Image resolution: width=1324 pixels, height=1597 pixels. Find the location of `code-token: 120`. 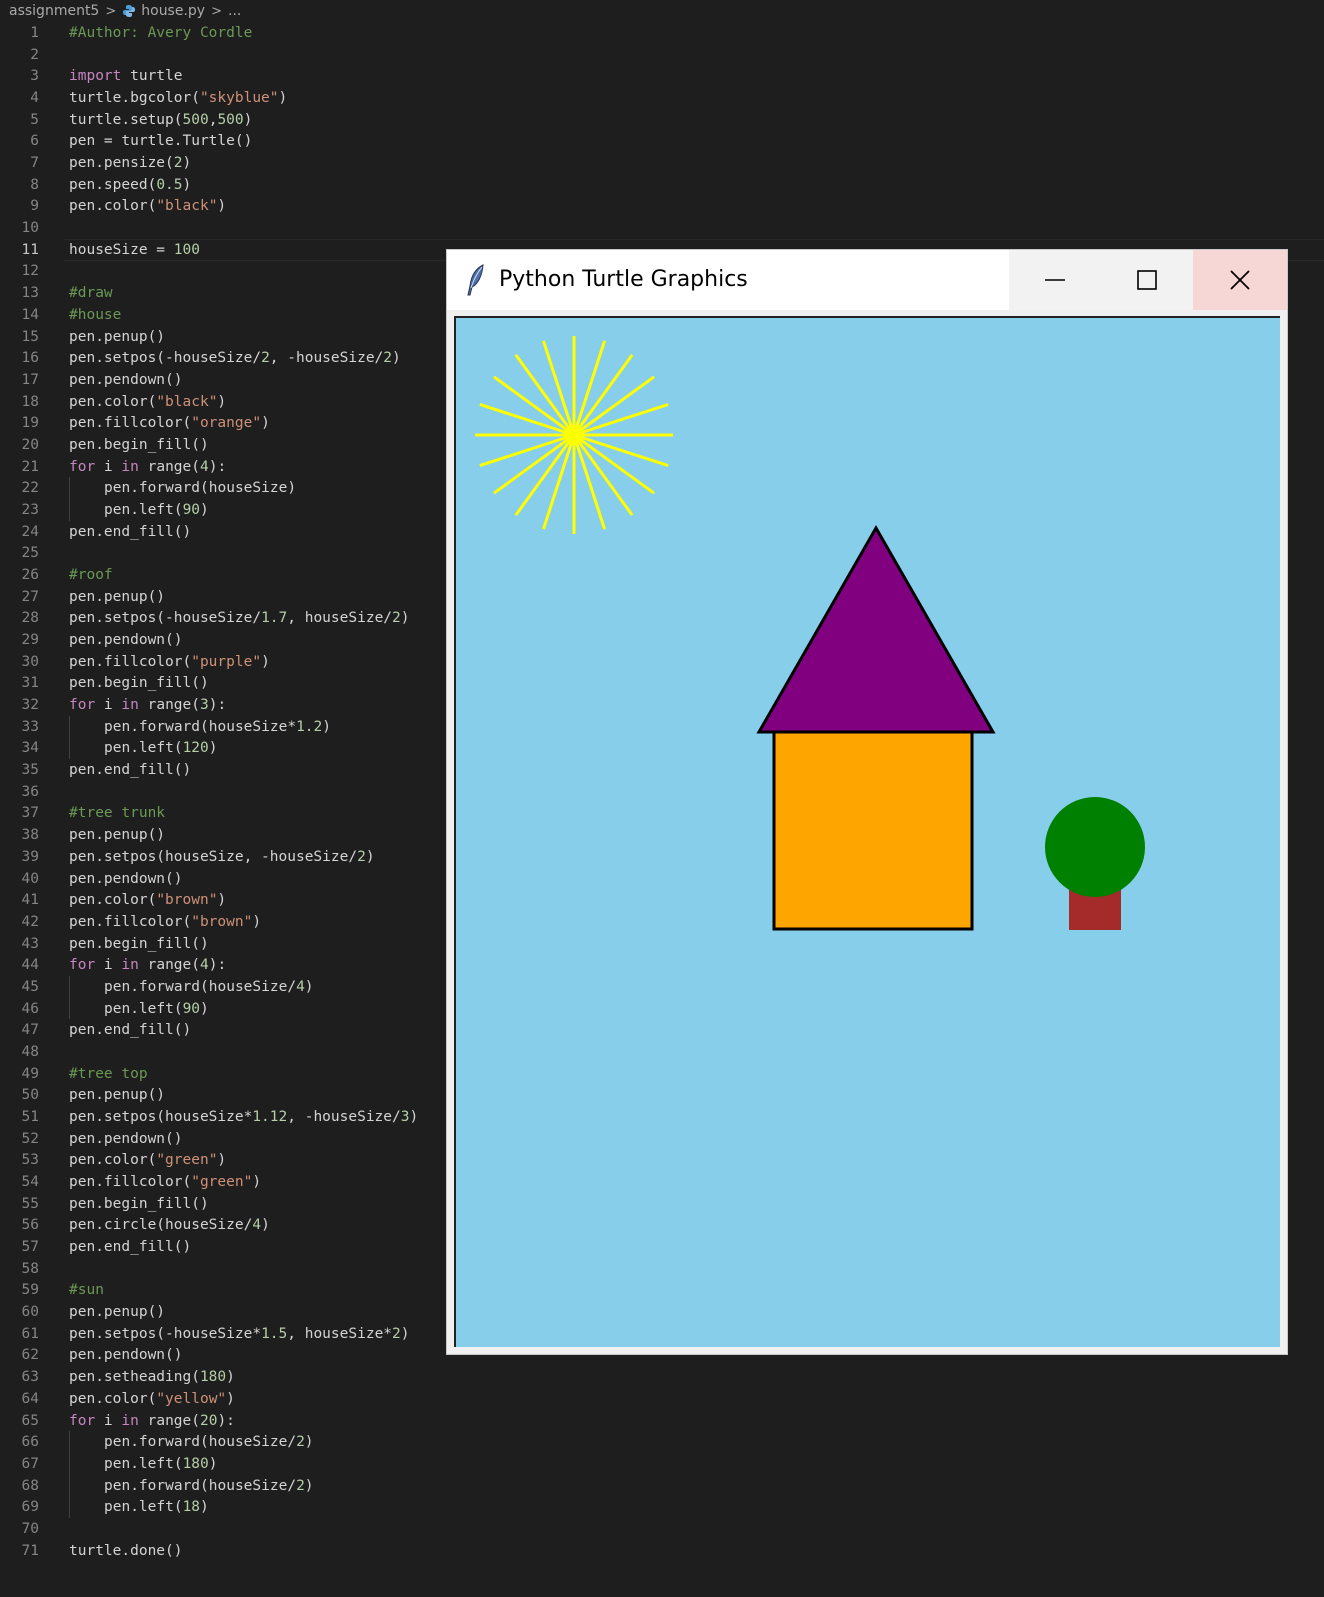

code-token: 120 is located at coordinates (195, 748).